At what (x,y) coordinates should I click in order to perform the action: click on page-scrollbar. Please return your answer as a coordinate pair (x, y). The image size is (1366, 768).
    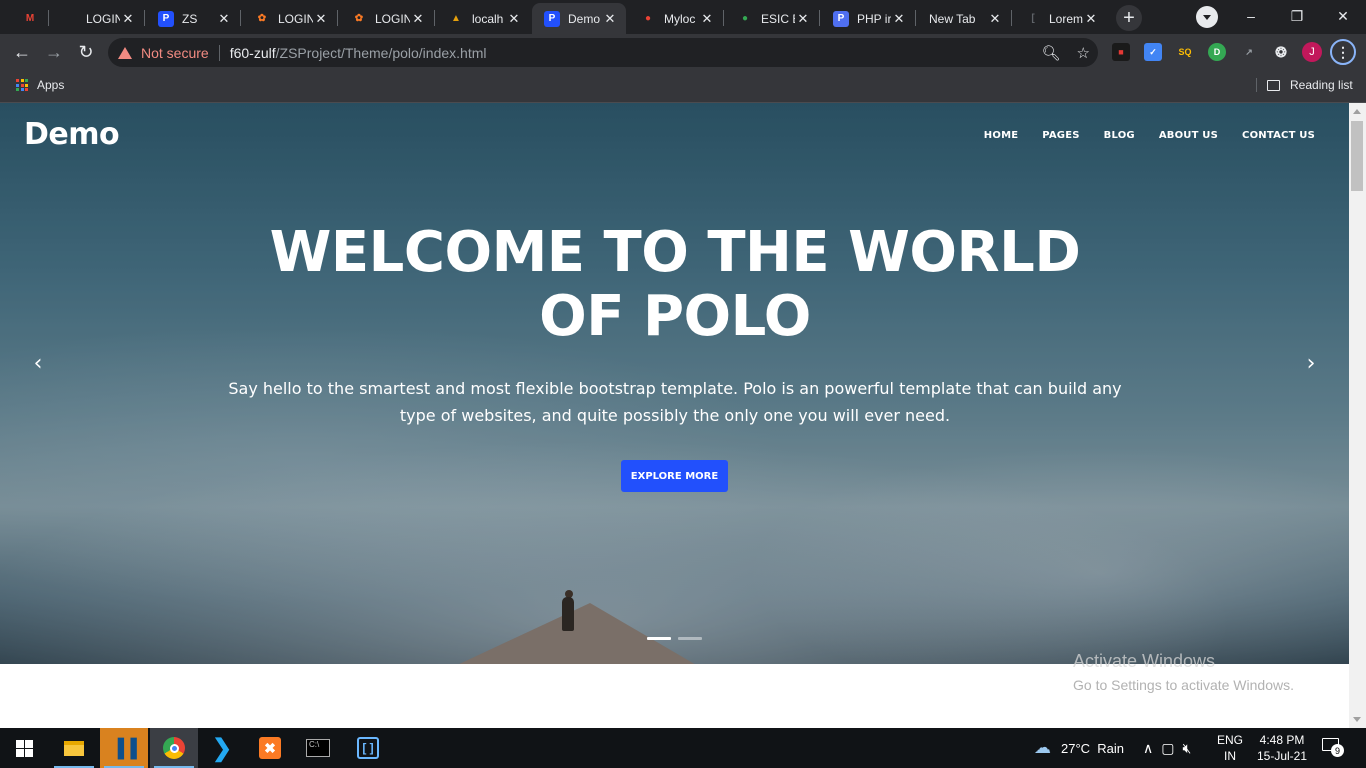
    Looking at the image, I should click on (1357, 415).